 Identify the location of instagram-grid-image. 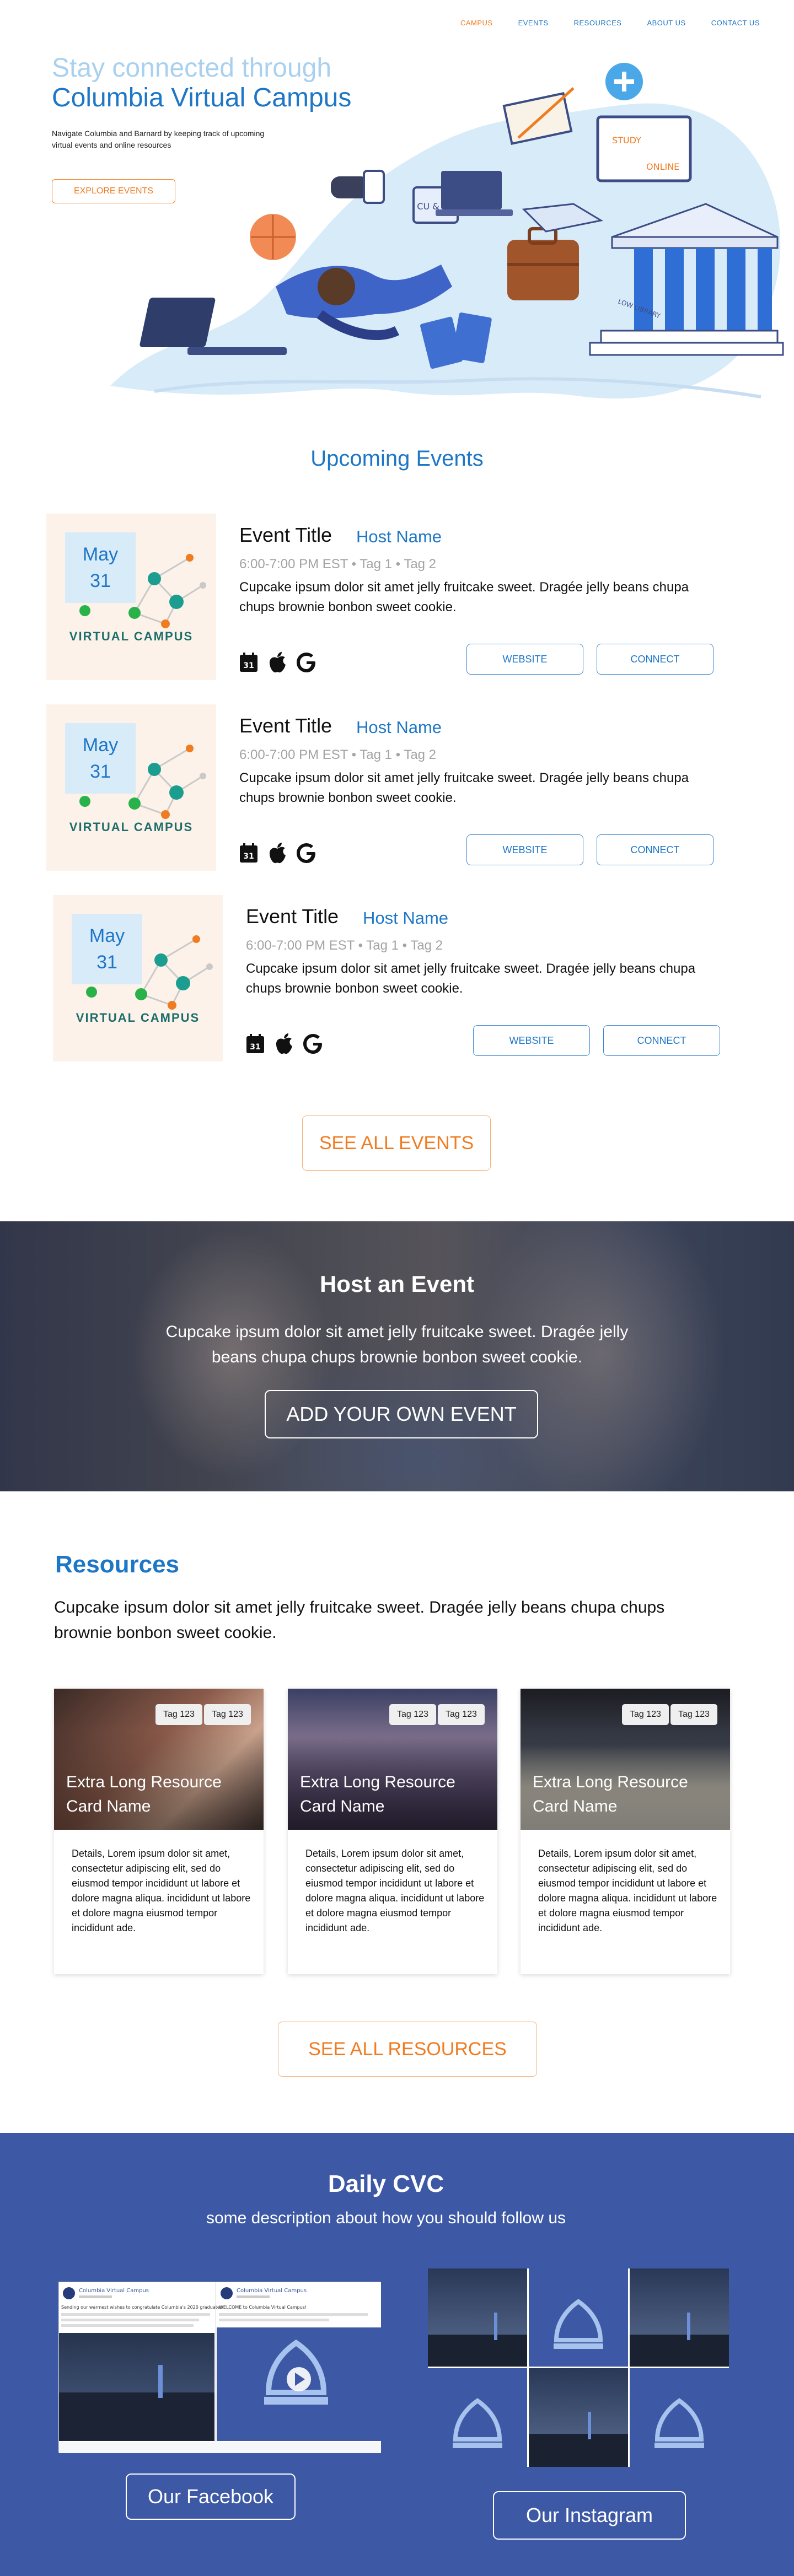
(578, 2367).